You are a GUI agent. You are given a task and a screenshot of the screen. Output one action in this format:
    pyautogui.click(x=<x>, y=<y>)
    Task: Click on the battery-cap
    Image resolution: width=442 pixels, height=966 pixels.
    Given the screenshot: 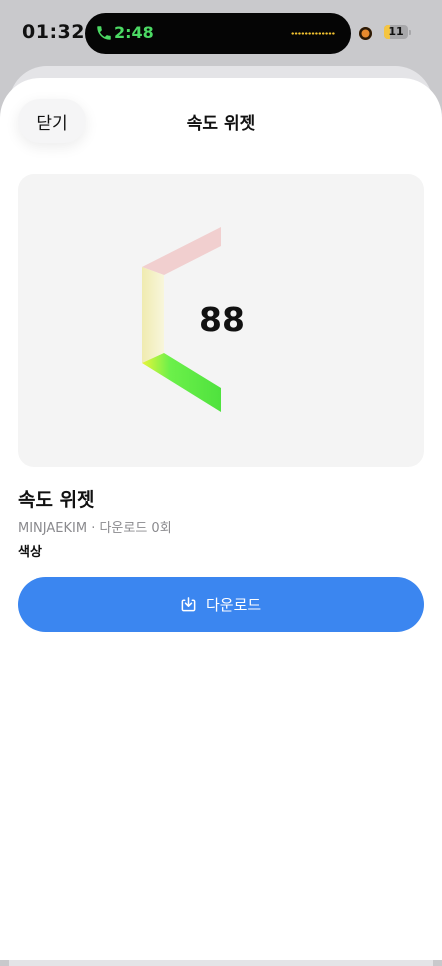 What is the action you would take?
    pyautogui.click(x=410, y=32)
    